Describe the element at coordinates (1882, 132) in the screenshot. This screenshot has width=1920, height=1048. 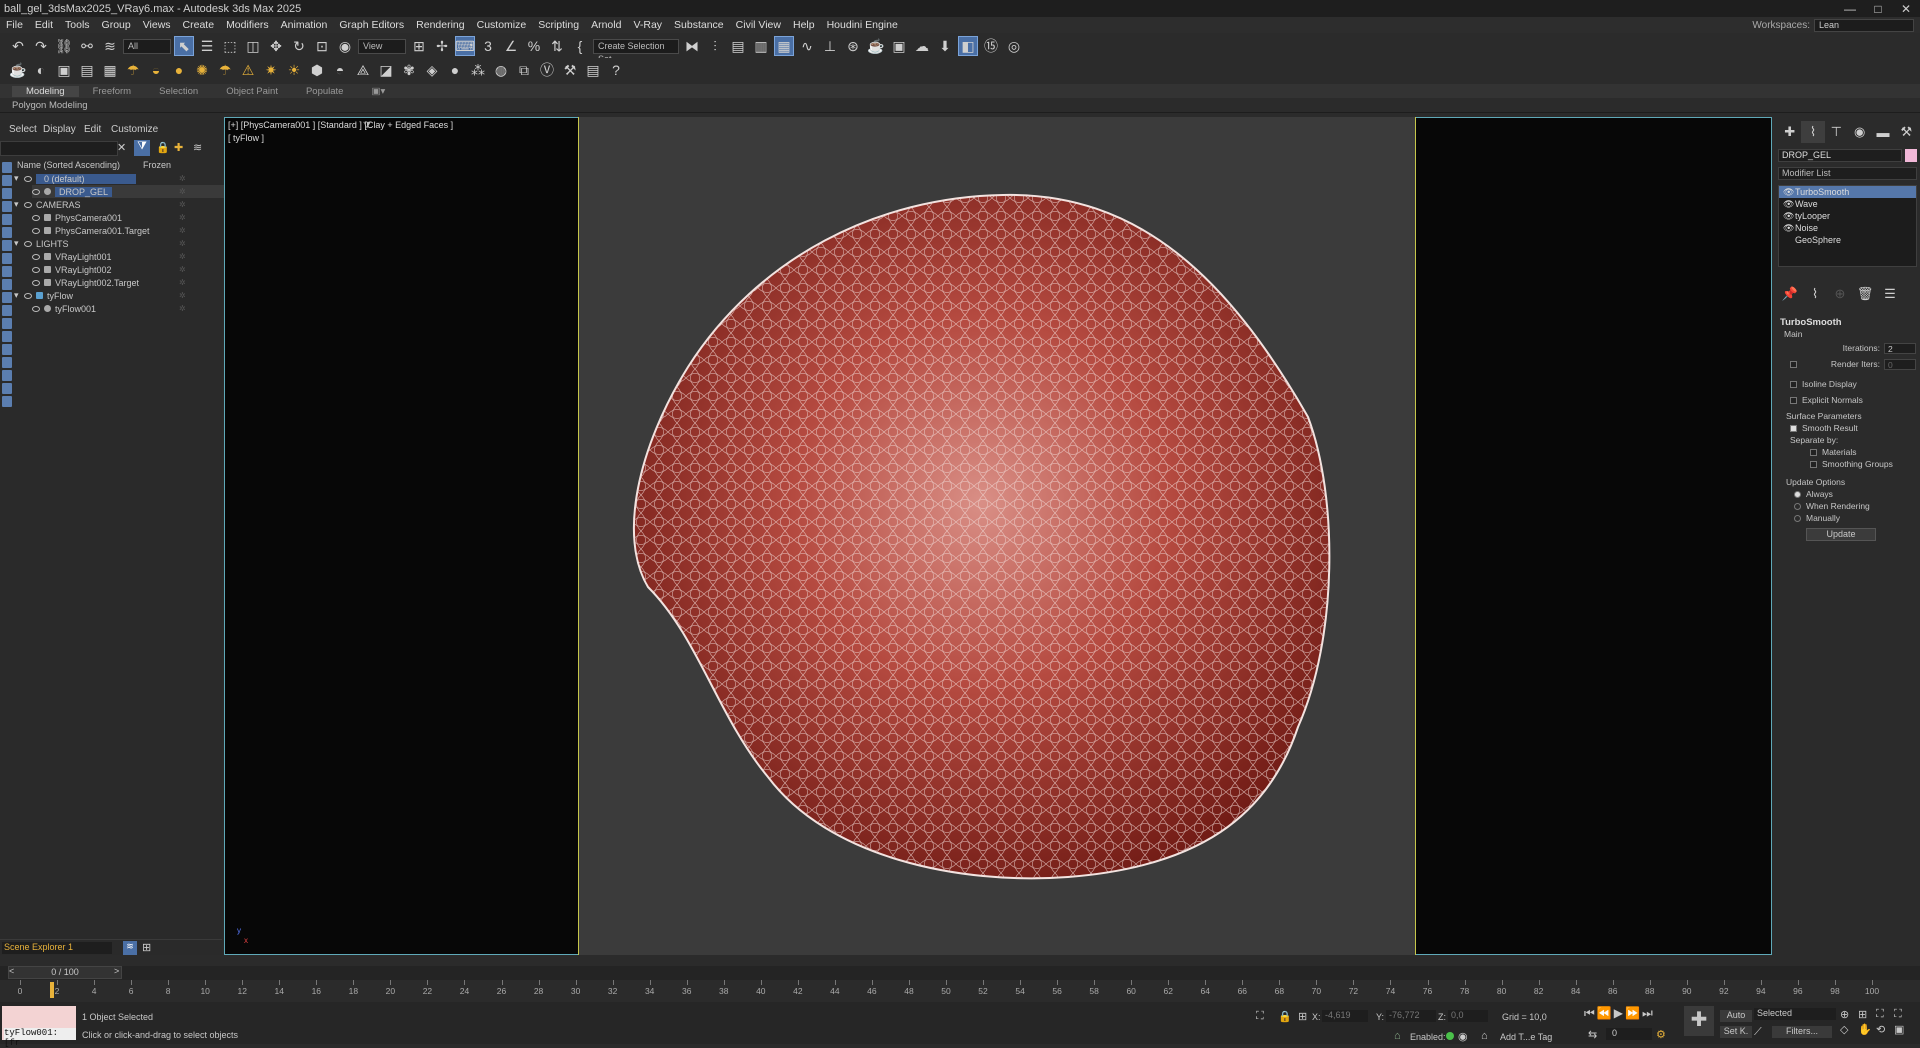
I see `display-tab-icon: ▬` at that location.